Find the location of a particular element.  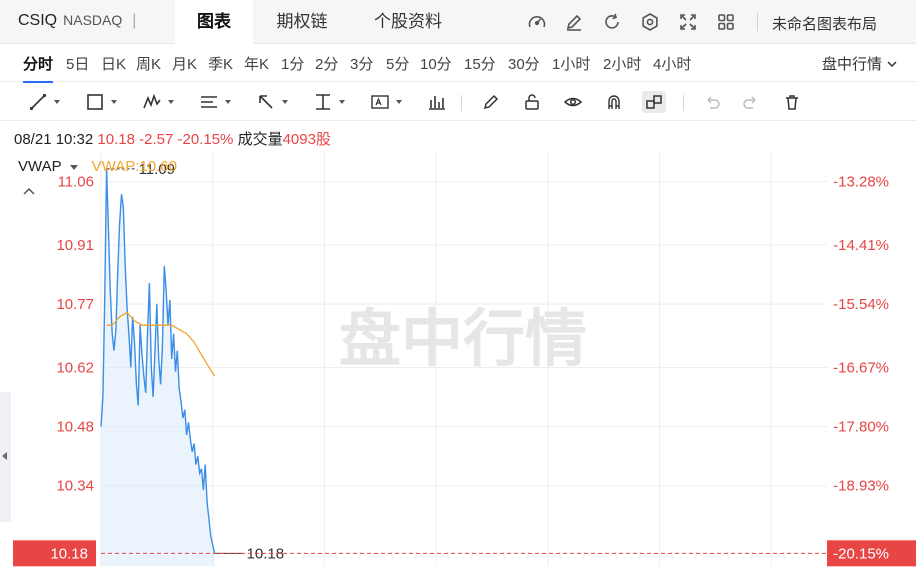

undo-icon is located at coordinates (713, 102).